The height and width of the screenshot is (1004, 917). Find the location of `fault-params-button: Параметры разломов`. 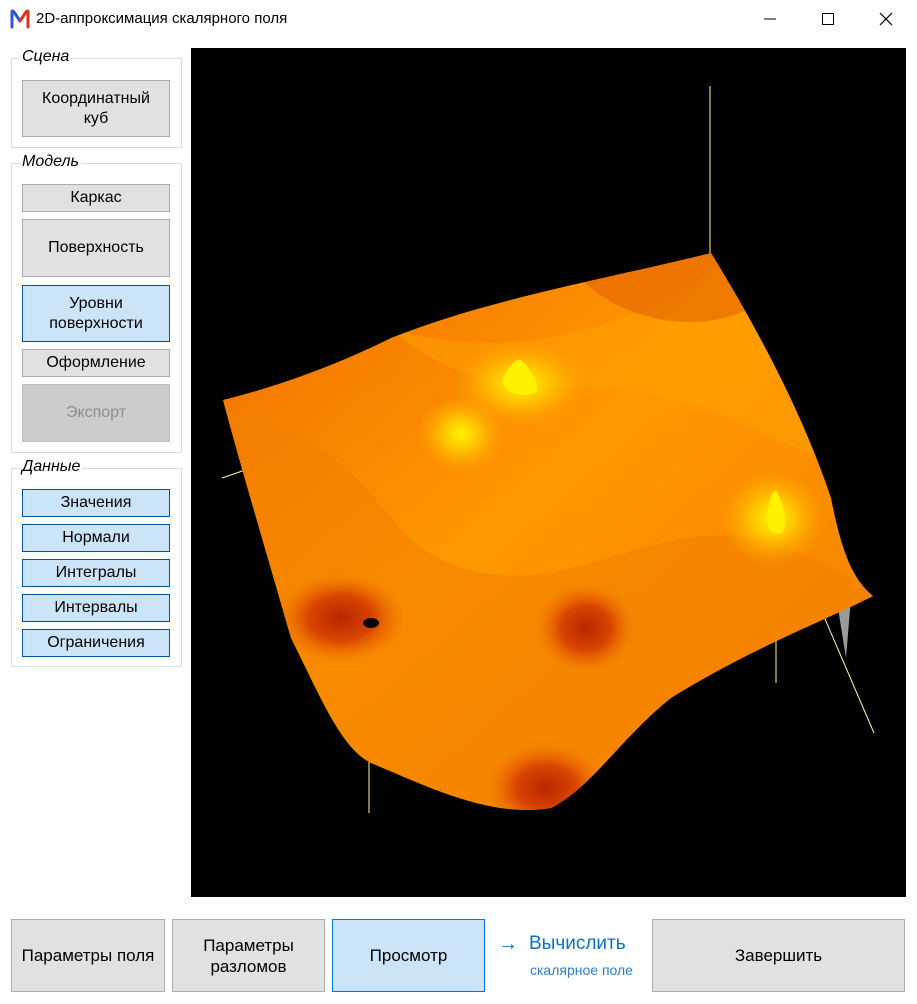

fault-params-button: Параметры разломов is located at coordinates (248, 955).